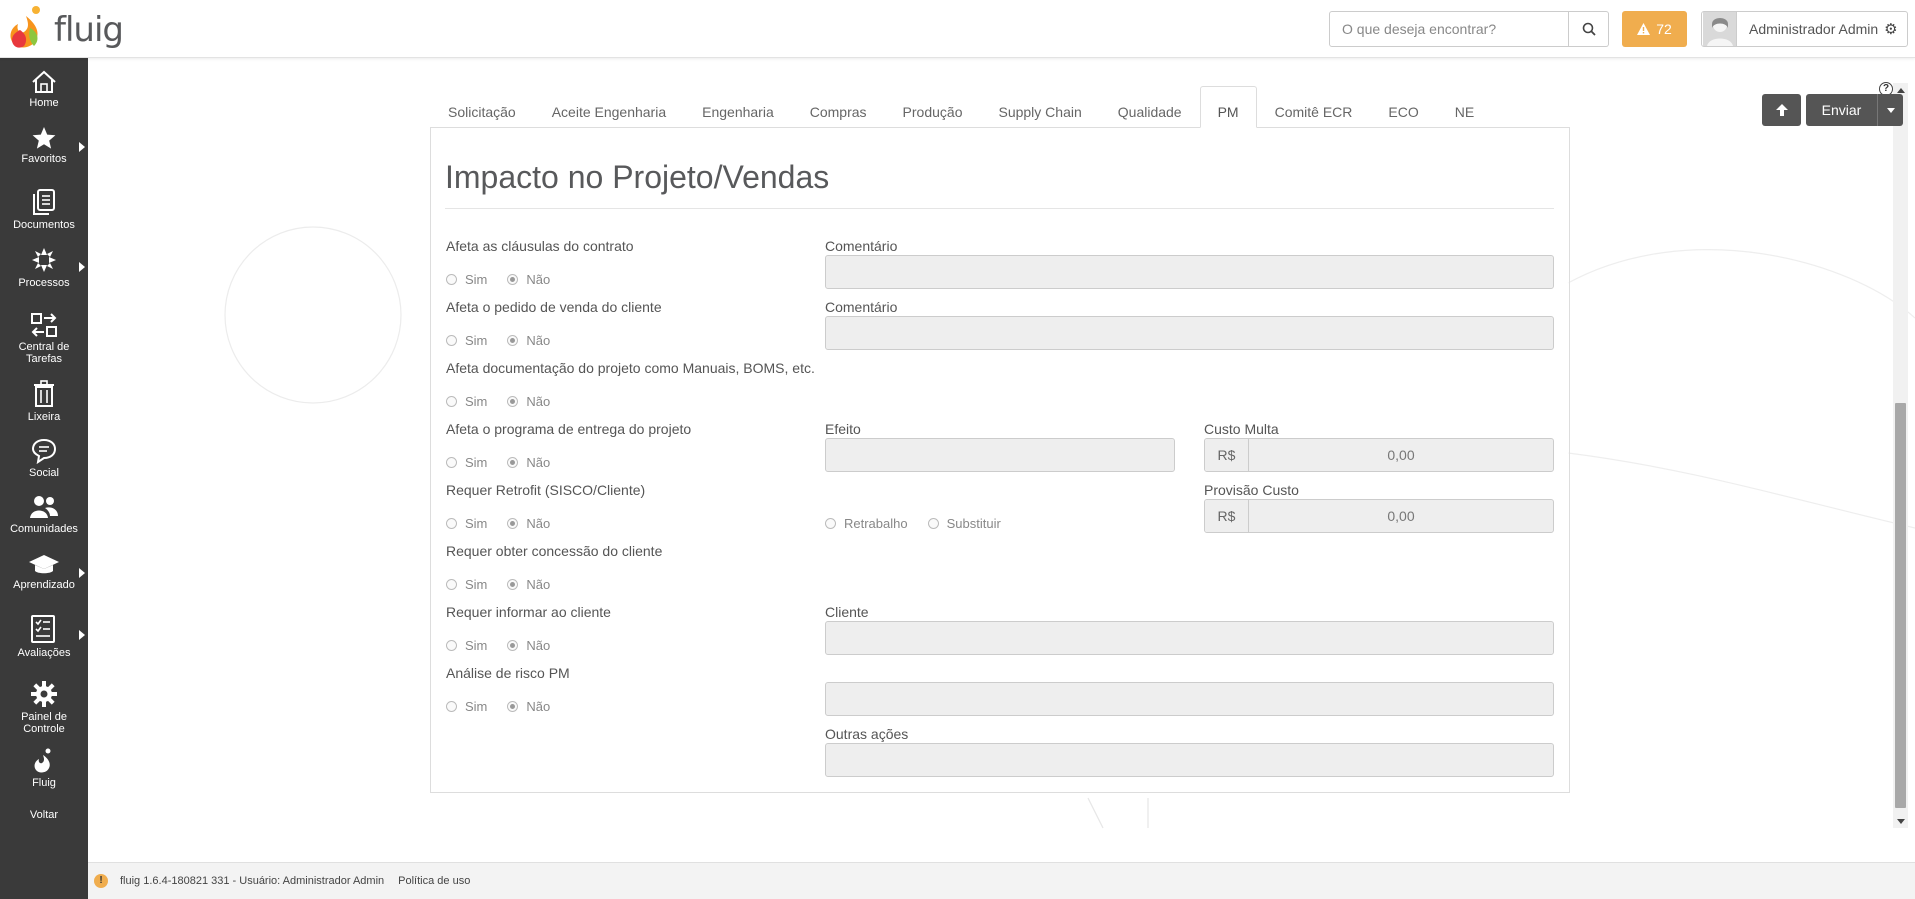 This screenshot has width=1915, height=899. I want to click on sidebar-item-fluig: Fluig, so click(44, 768).